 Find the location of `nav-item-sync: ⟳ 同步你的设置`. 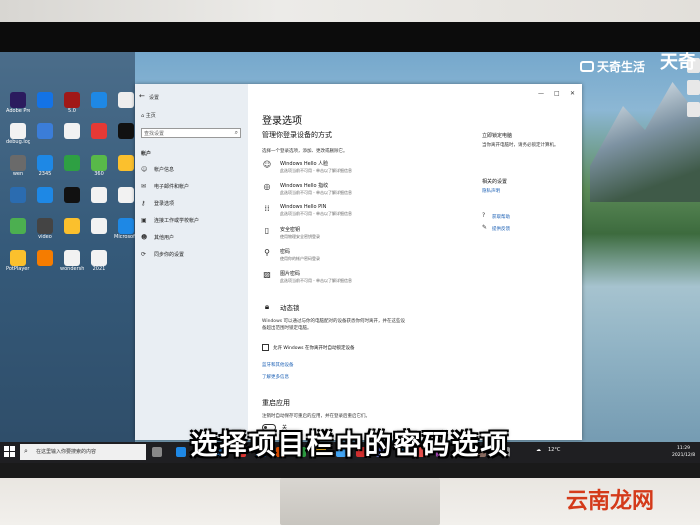

nav-item-sync: ⟳ 同步你的设置 is located at coordinates (162, 254).